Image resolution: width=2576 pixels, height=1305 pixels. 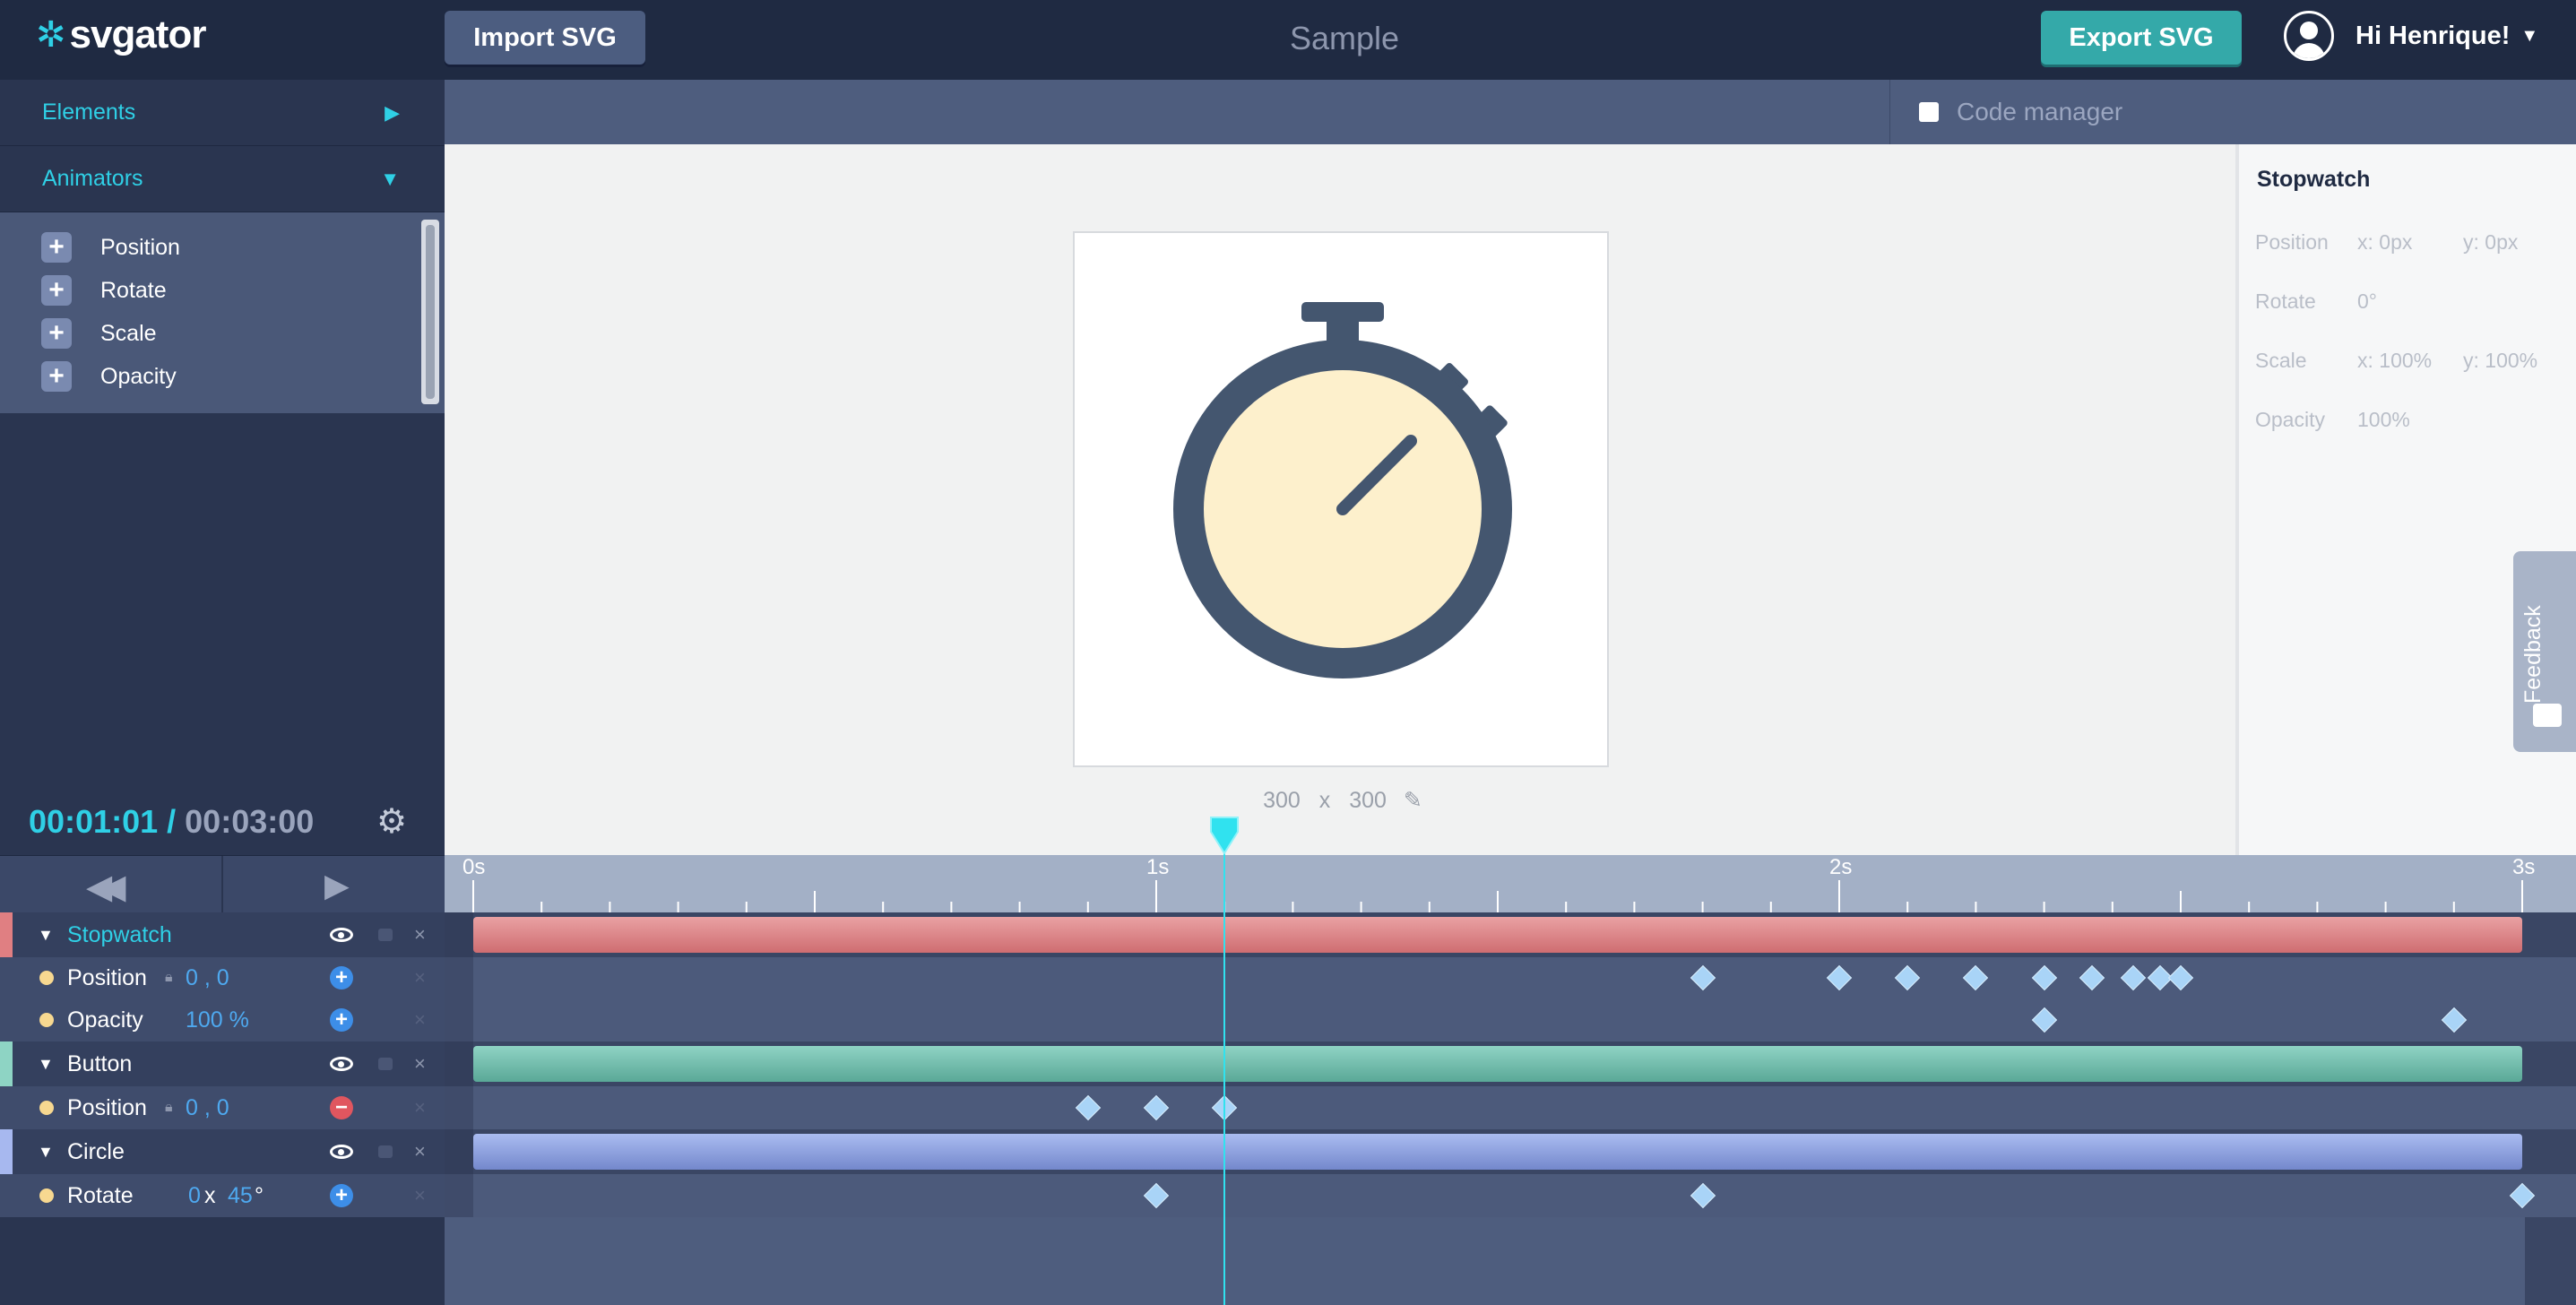 What do you see at coordinates (545, 38) in the screenshot?
I see `import-svg-button: Import SVG` at bounding box center [545, 38].